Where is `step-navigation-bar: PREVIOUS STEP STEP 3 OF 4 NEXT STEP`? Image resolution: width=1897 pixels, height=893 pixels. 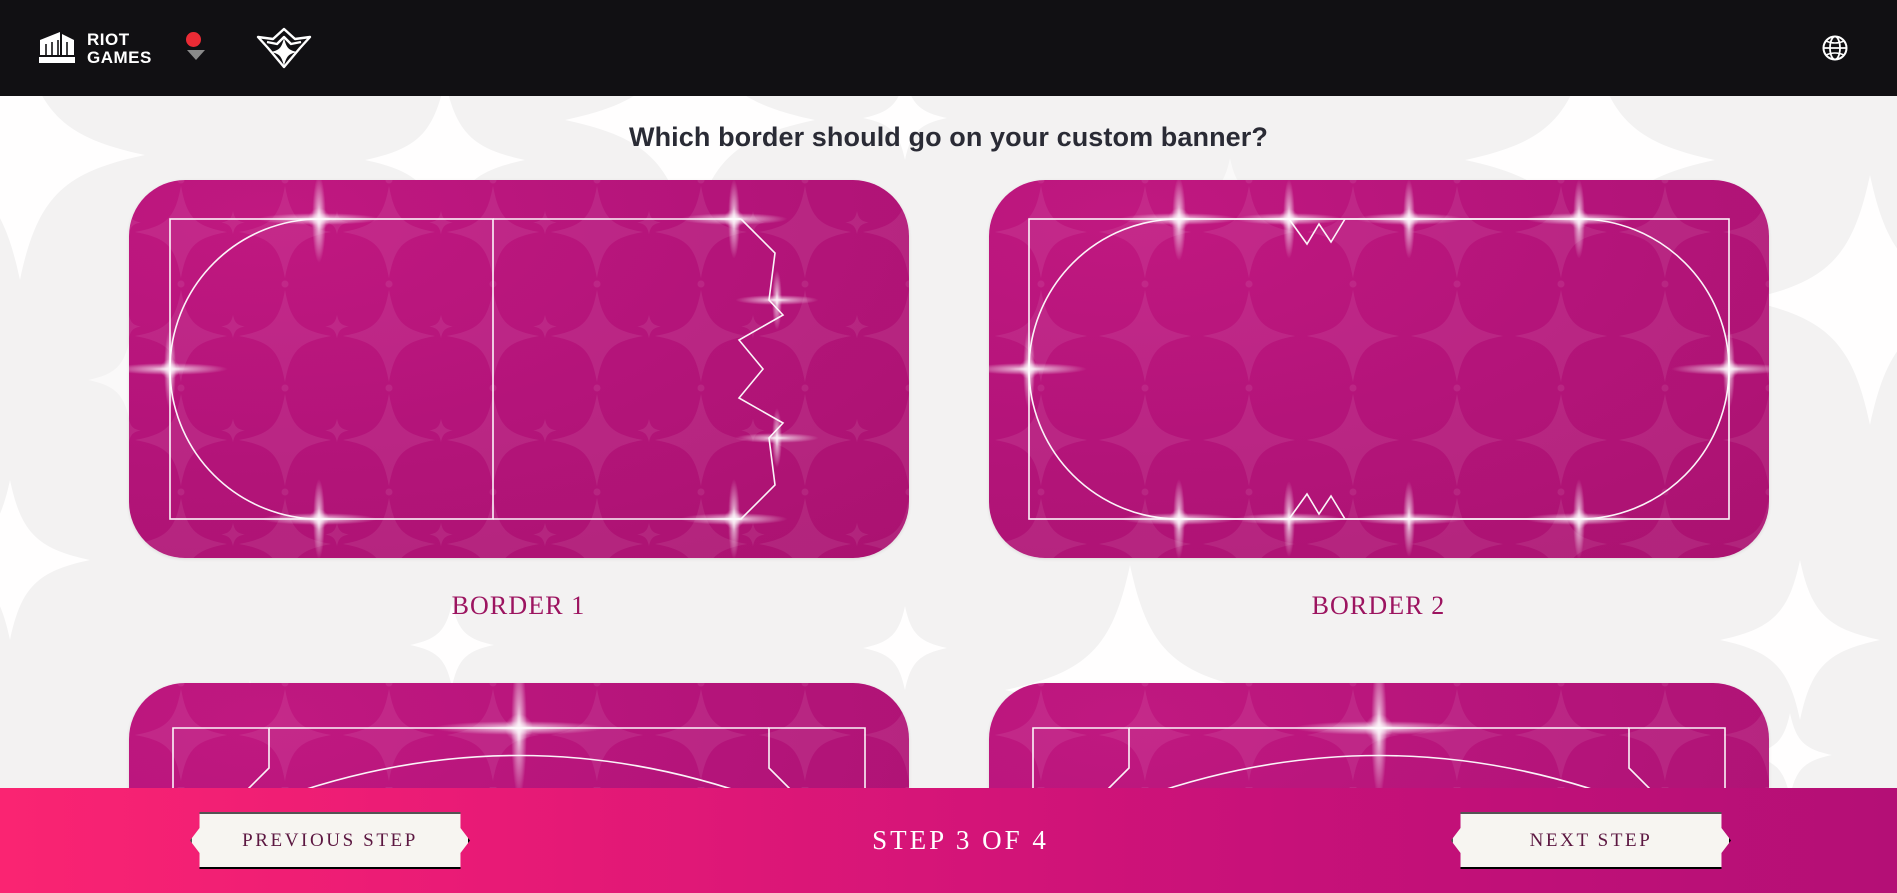 step-navigation-bar: PREVIOUS STEP STEP 3 OF 4 NEXT STEP is located at coordinates (948, 840).